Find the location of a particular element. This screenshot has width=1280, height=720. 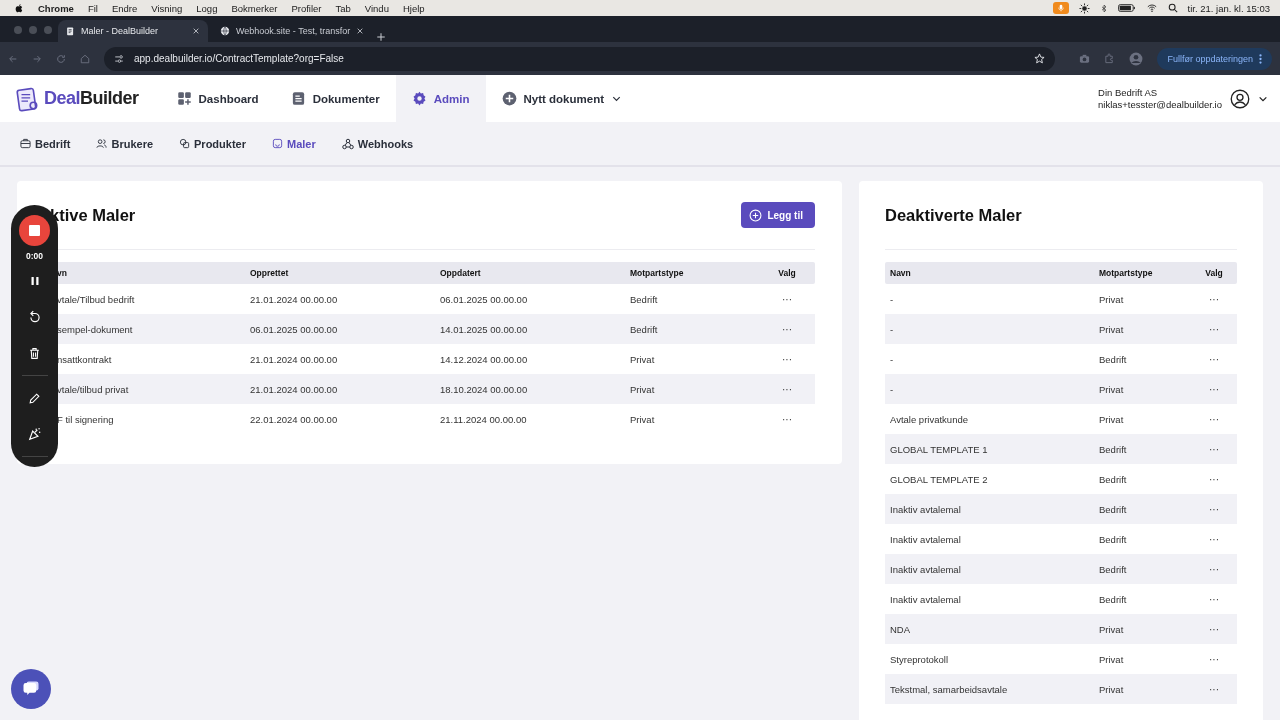

nav-tab: Admin is located at coordinates (440, 98).